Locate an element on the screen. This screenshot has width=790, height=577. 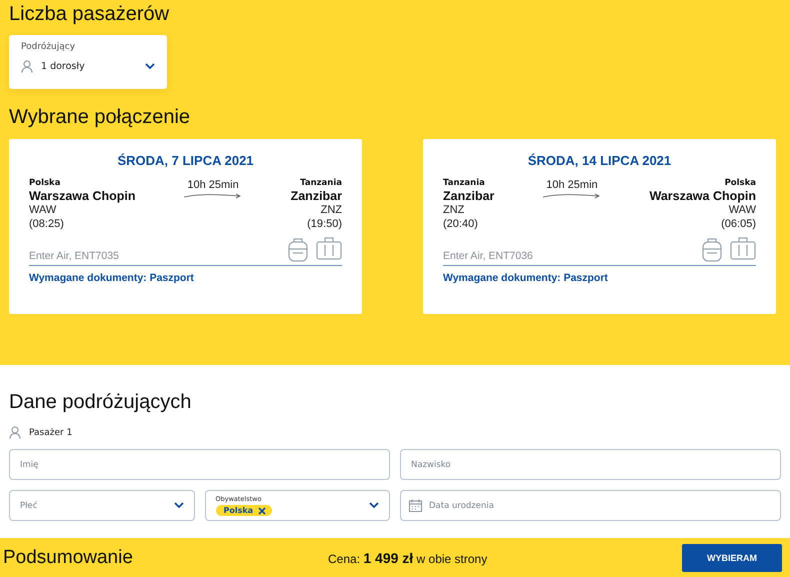
text-field: Imię is located at coordinates (199, 464).